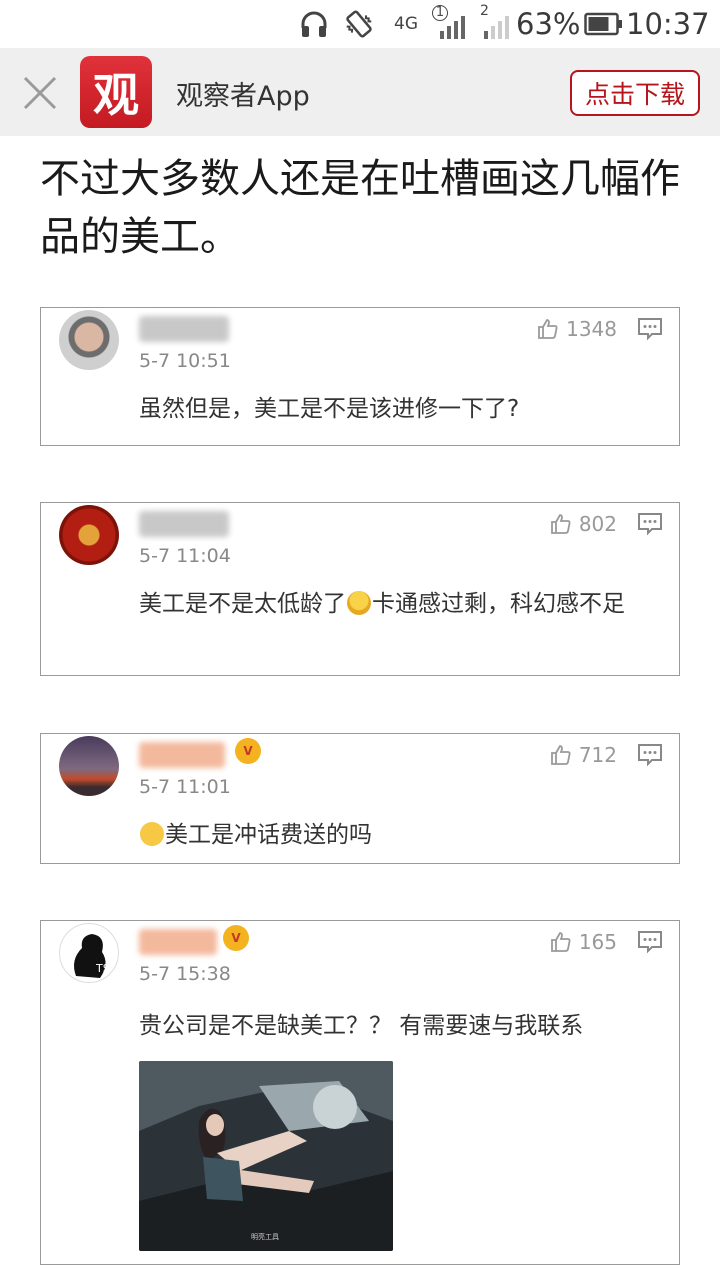 The image size is (720, 1280). What do you see at coordinates (404, 835) in the screenshot?
I see `comment-text: 美工是冲话费送的吗` at bounding box center [404, 835].